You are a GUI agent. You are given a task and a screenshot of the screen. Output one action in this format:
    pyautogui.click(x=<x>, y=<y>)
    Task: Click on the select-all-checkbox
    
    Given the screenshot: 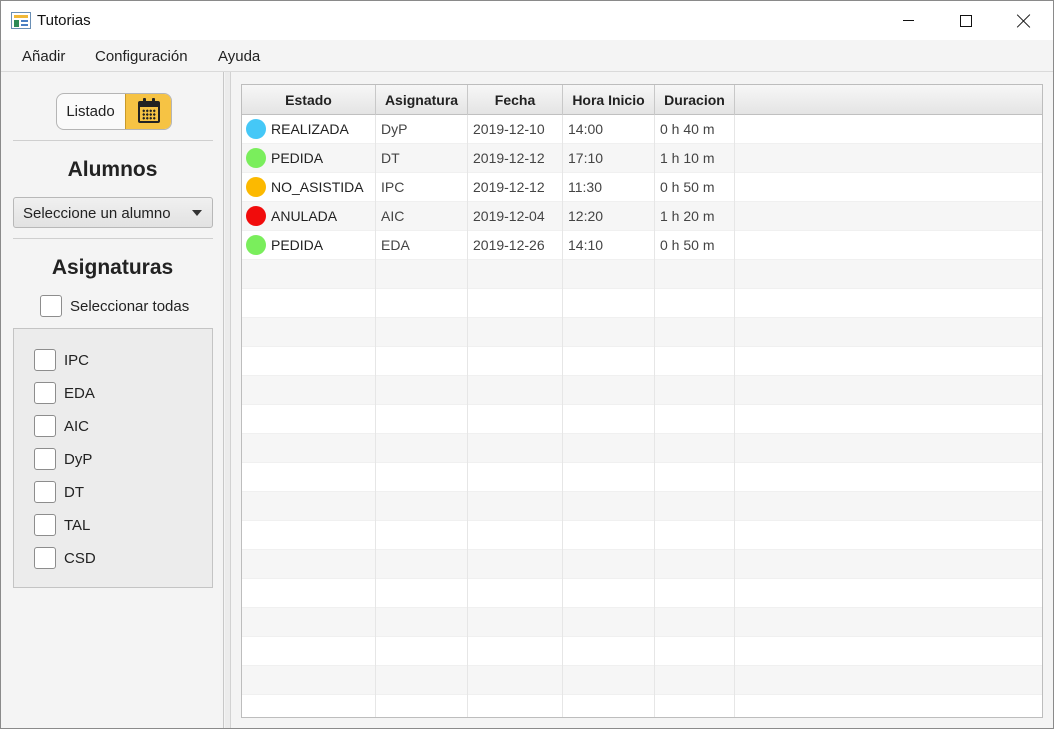 What is the action you would take?
    pyautogui.click(x=51, y=306)
    